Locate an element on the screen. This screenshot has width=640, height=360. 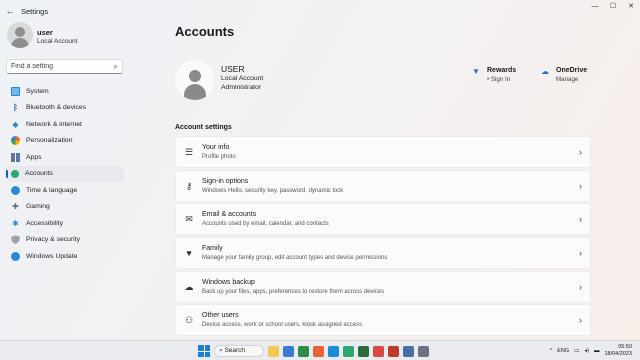
account-name: USER is located at coordinates (233, 69).